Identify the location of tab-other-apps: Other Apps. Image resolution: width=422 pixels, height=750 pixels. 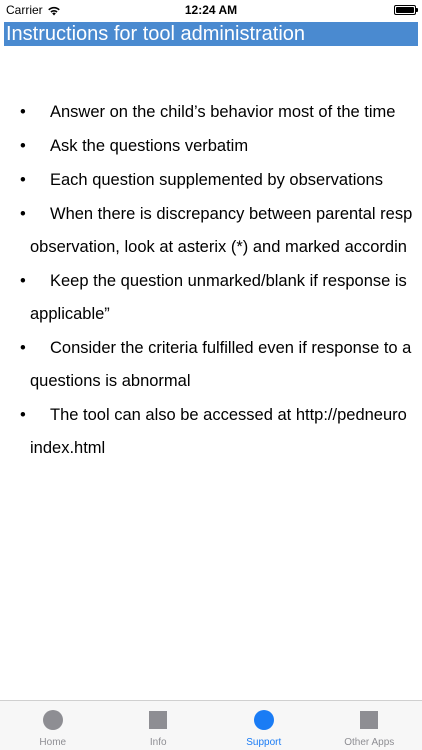
(369, 725).